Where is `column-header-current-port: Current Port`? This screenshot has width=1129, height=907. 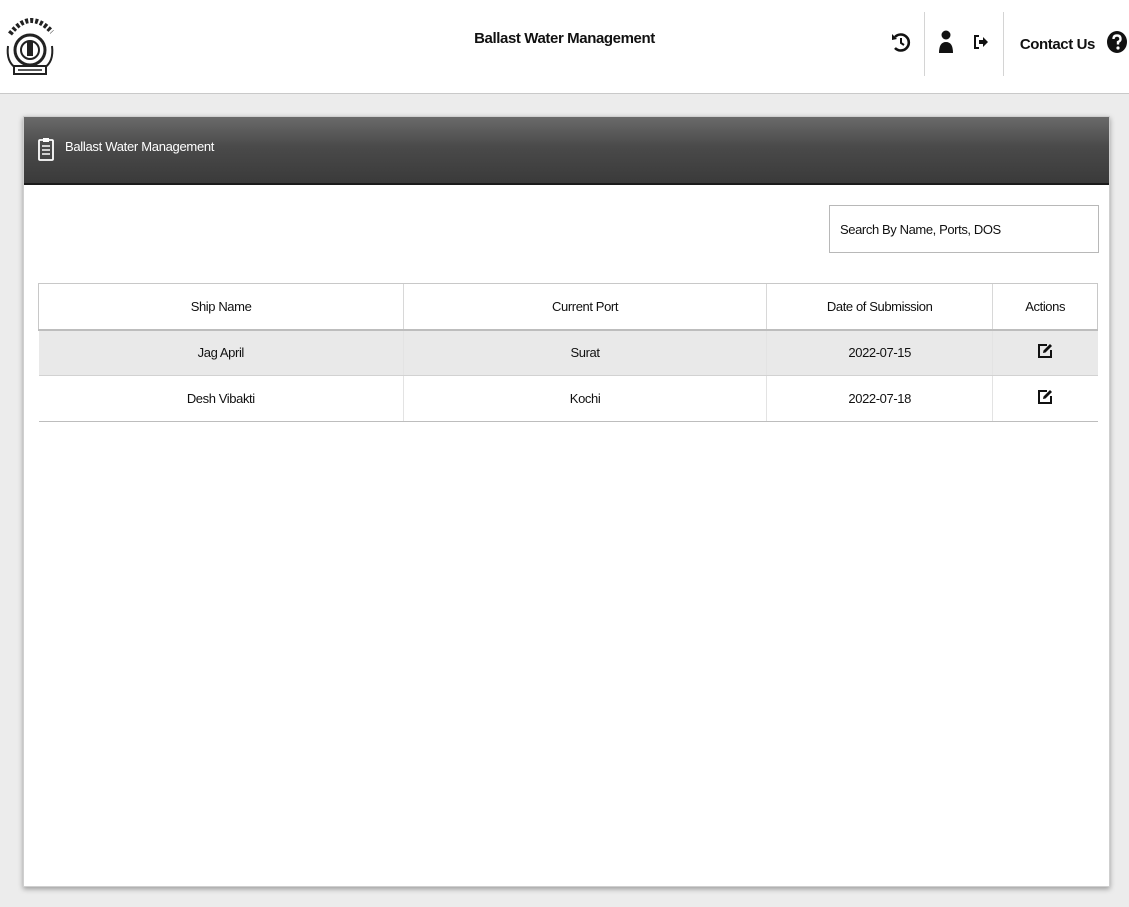 column-header-current-port: Current Port is located at coordinates (585, 307).